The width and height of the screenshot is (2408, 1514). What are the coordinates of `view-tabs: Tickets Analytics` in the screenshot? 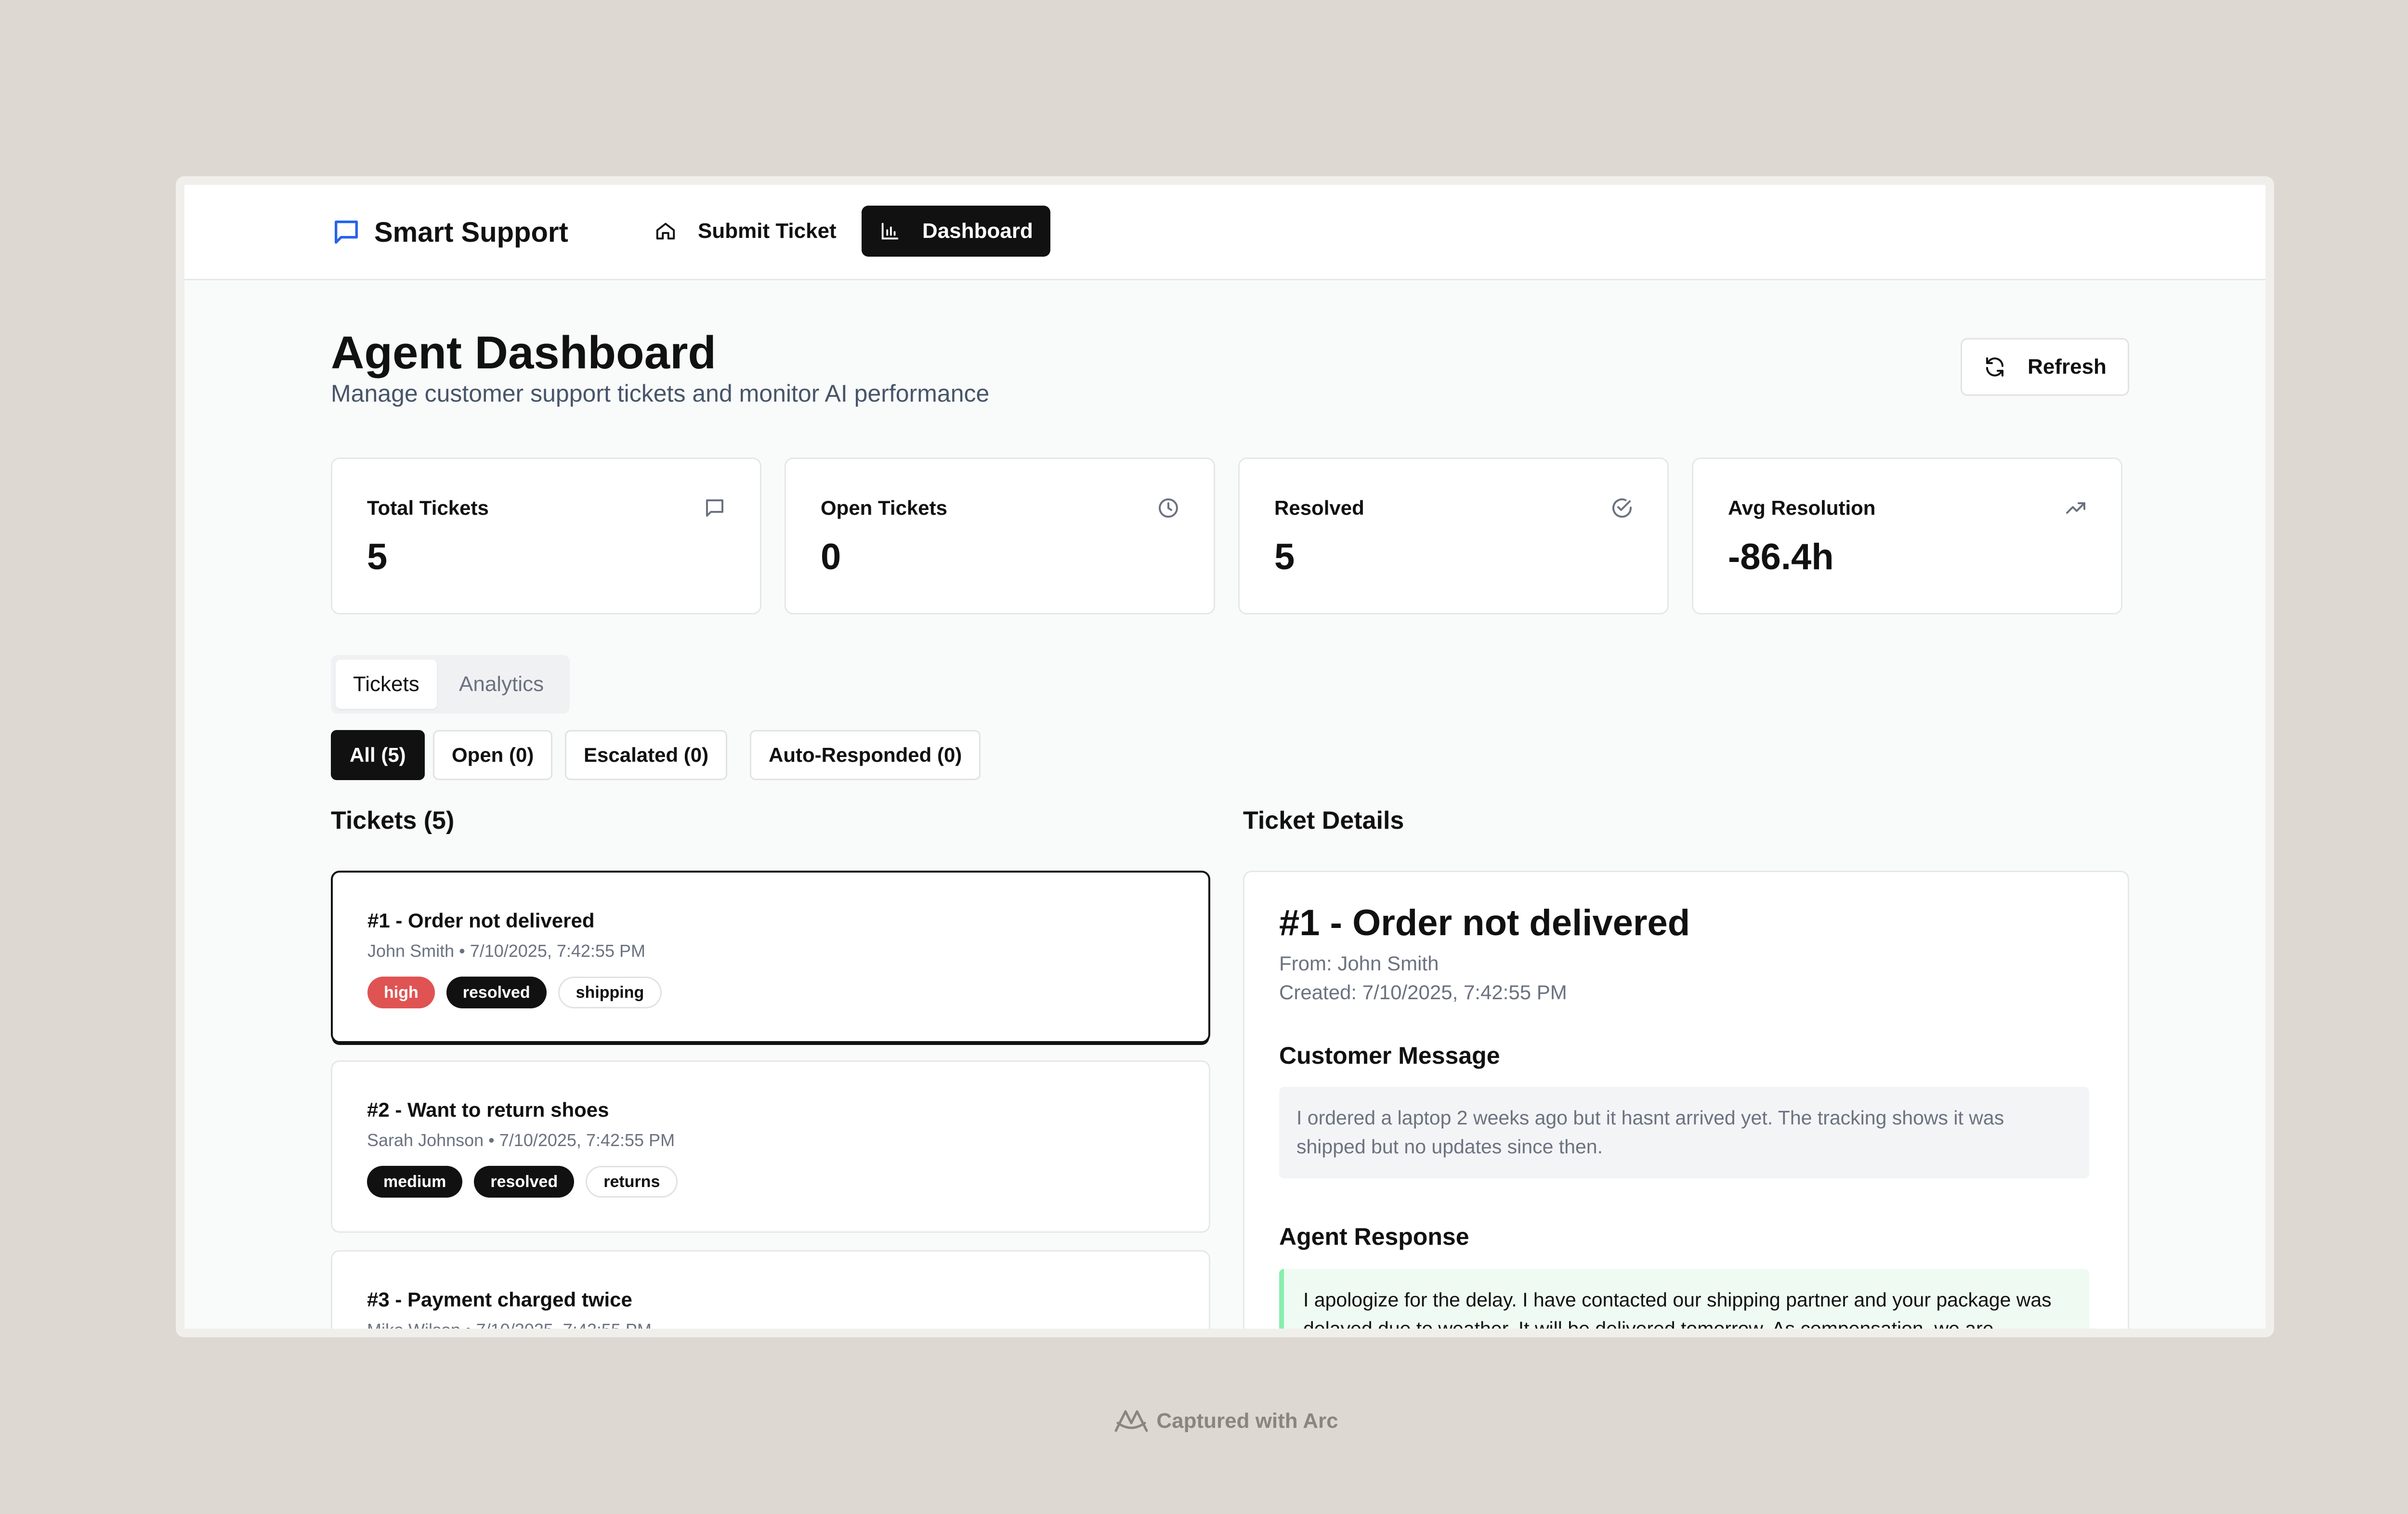 It's located at (450, 684).